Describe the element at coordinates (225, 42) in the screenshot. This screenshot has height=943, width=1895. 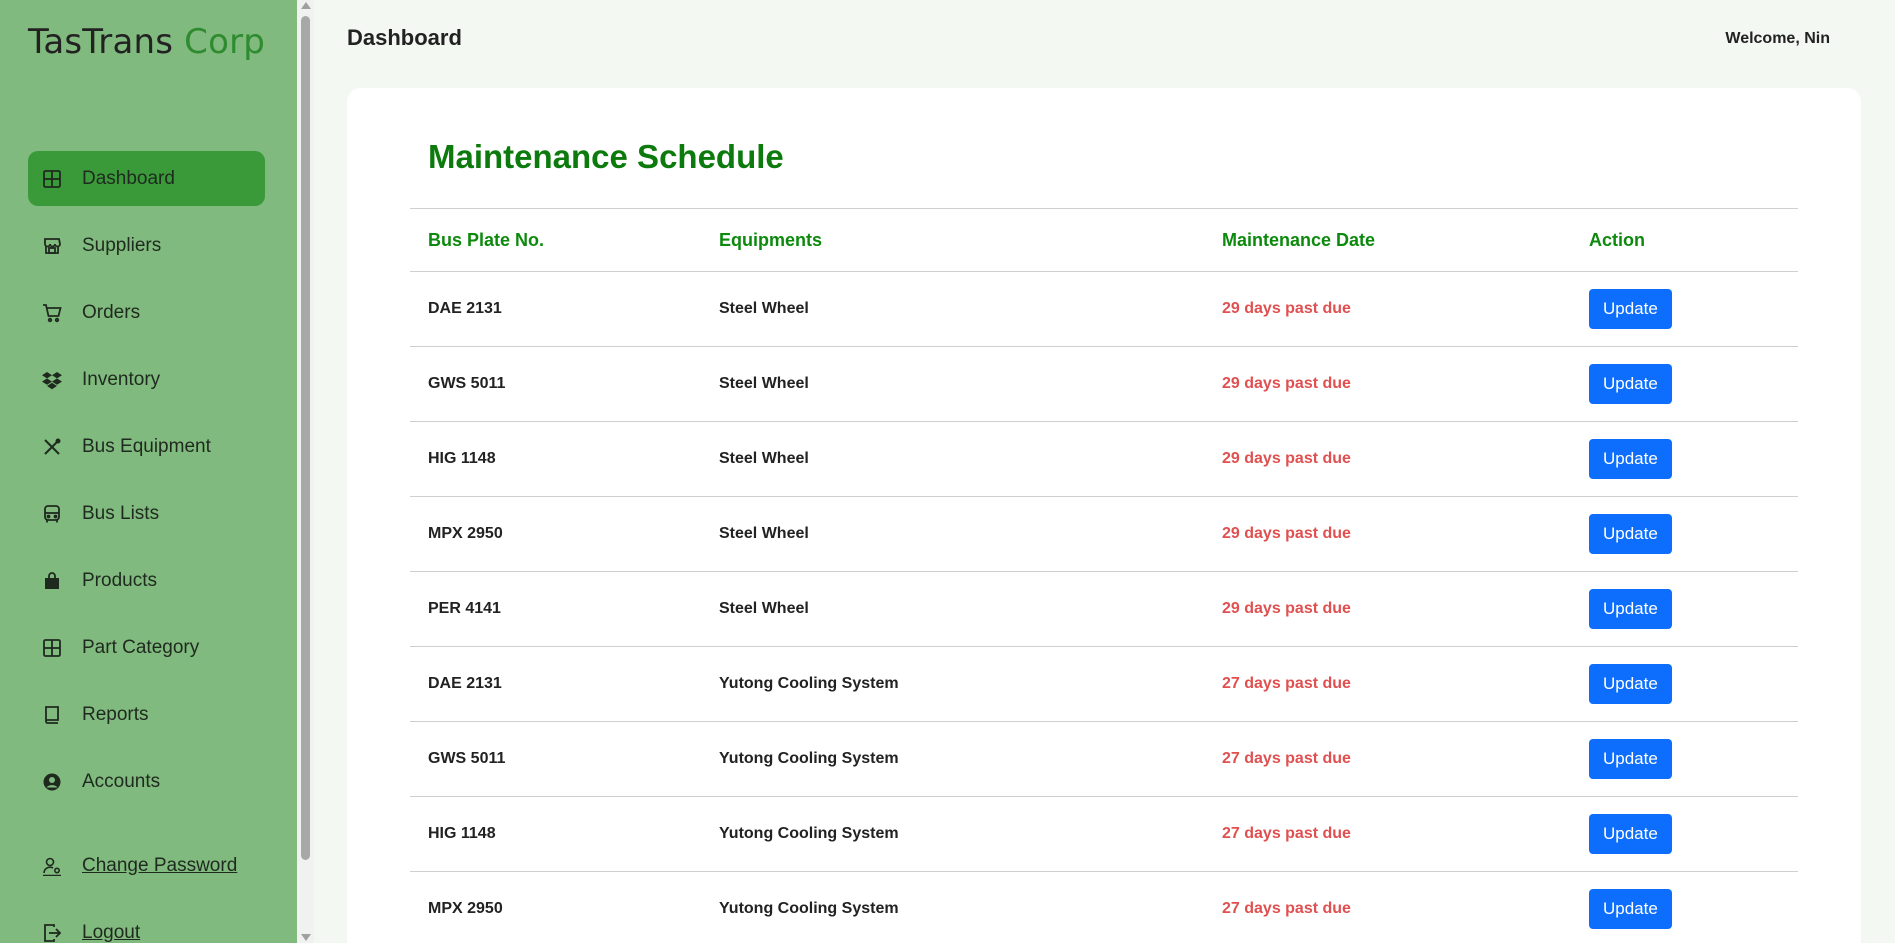
I see `brand-accent: Corp` at that location.